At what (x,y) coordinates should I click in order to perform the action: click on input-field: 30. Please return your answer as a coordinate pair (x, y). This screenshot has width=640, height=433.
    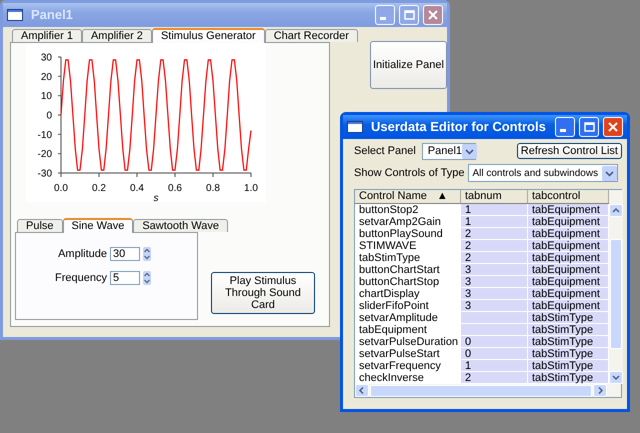
    Looking at the image, I should click on (125, 254).